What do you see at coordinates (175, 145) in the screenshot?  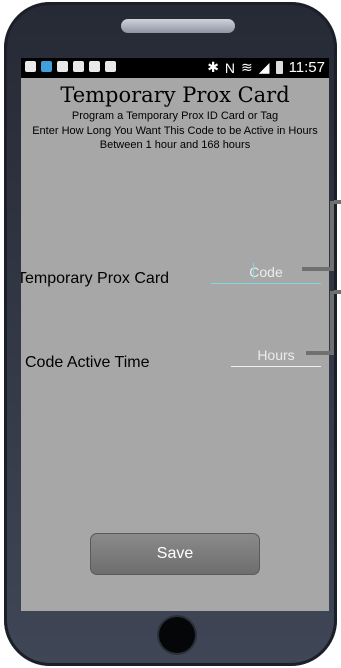 I see `subtitle-line3: Between 1 hour and 168 hours` at bounding box center [175, 145].